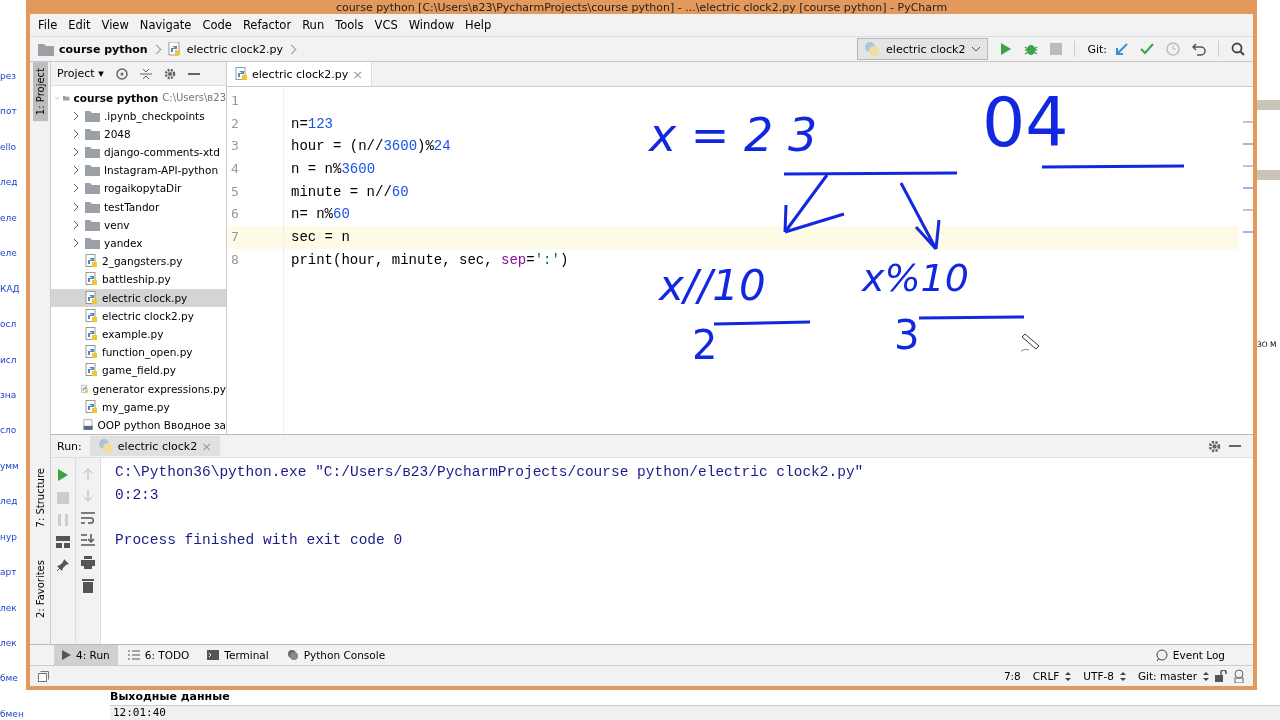 The width and height of the screenshot is (1280, 720). Describe the element at coordinates (1031, 49) in the screenshot. I see `bug-icon` at that location.